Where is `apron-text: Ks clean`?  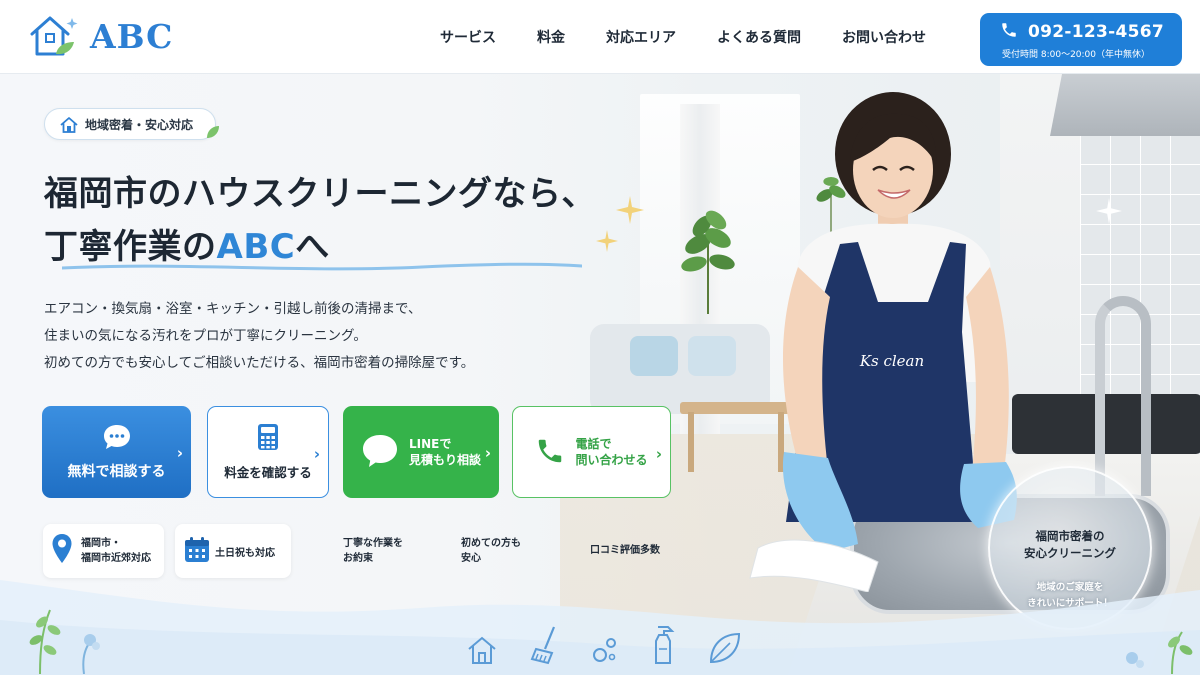 apron-text: Ks clean is located at coordinates (891, 361).